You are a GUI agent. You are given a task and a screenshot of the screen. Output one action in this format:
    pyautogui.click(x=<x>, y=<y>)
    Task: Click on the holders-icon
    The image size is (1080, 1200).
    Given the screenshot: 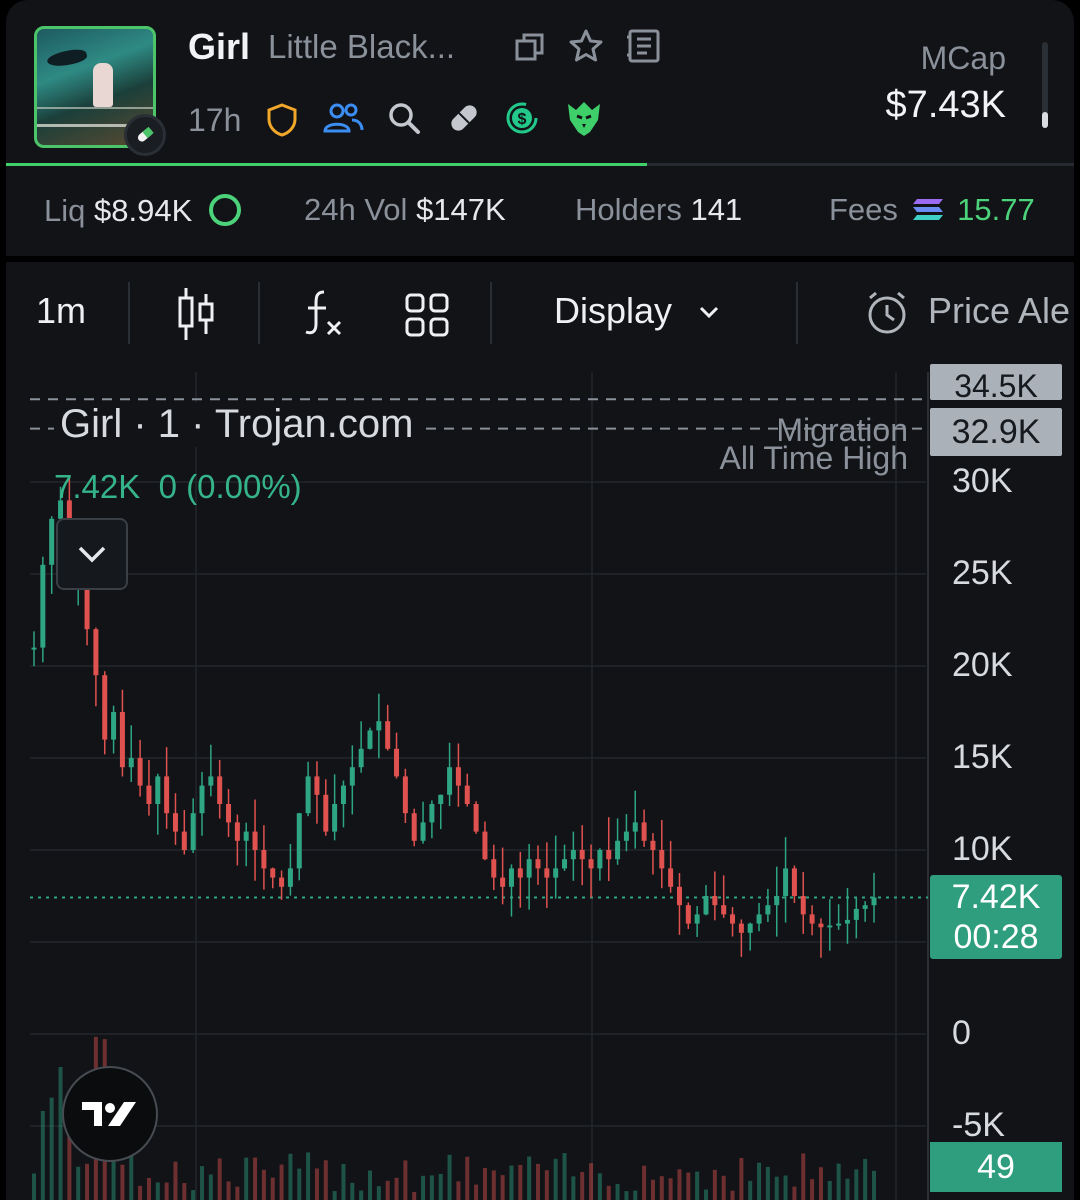 What is the action you would take?
    pyautogui.click(x=343, y=118)
    